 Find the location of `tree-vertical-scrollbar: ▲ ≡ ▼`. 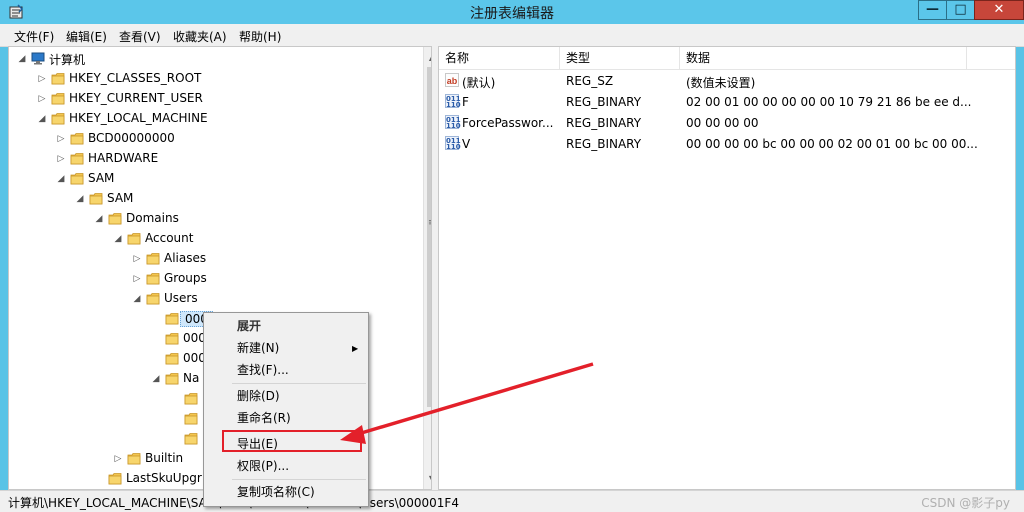

tree-vertical-scrollbar: ▲ ≡ ▼ is located at coordinates (427, 268).